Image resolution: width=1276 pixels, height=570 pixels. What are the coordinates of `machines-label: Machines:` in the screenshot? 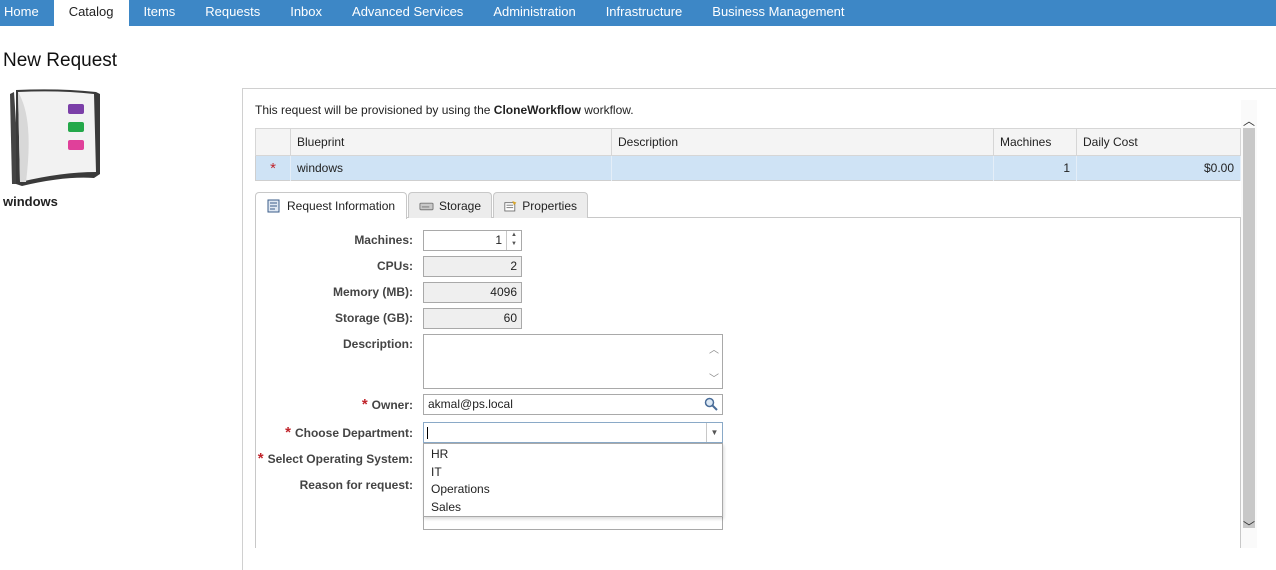 It's located at (383, 240).